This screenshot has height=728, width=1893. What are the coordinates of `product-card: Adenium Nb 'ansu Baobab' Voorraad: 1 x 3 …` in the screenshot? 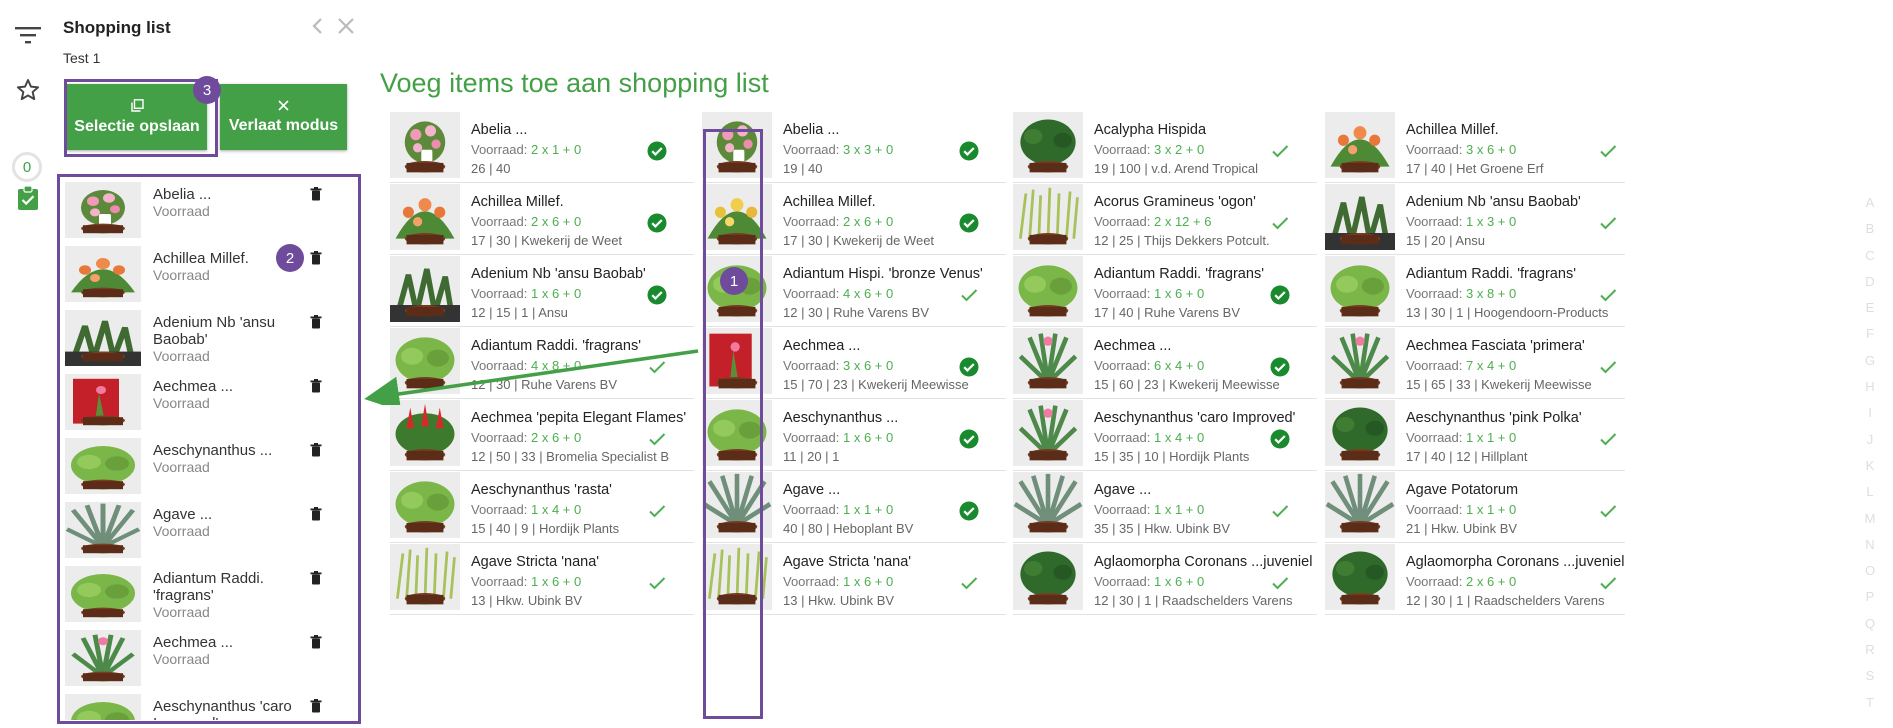 It's located at (1475, 219).